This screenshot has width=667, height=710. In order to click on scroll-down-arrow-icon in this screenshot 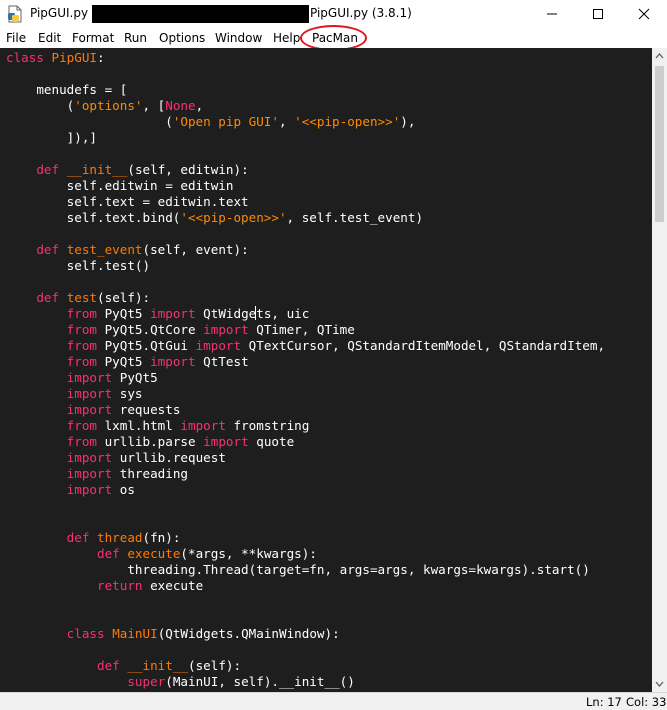, I will do `click(659, 684)`.